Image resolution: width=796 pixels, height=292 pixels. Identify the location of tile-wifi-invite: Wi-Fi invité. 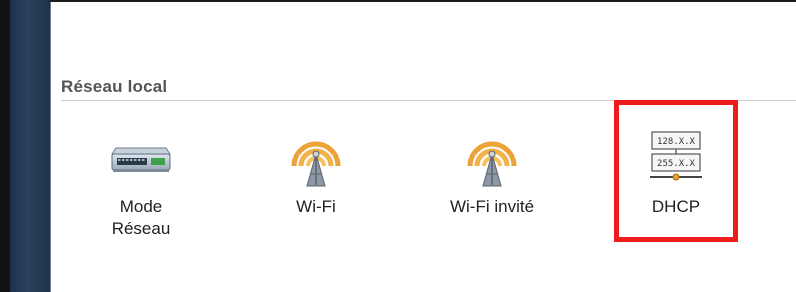
(492, 175).